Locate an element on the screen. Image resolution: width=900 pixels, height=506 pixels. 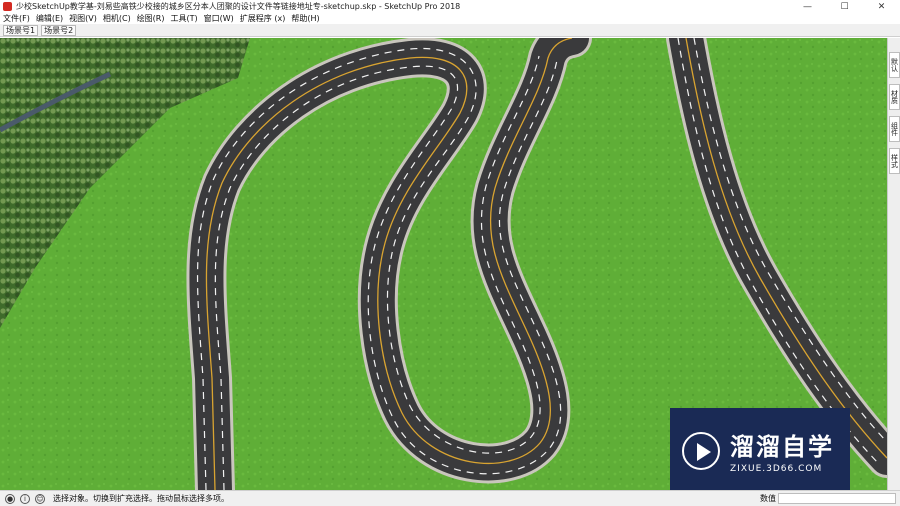
watermark-text: 溜溜自学 ZIXUE.3D66.COM is located at coordinates (782, 450).